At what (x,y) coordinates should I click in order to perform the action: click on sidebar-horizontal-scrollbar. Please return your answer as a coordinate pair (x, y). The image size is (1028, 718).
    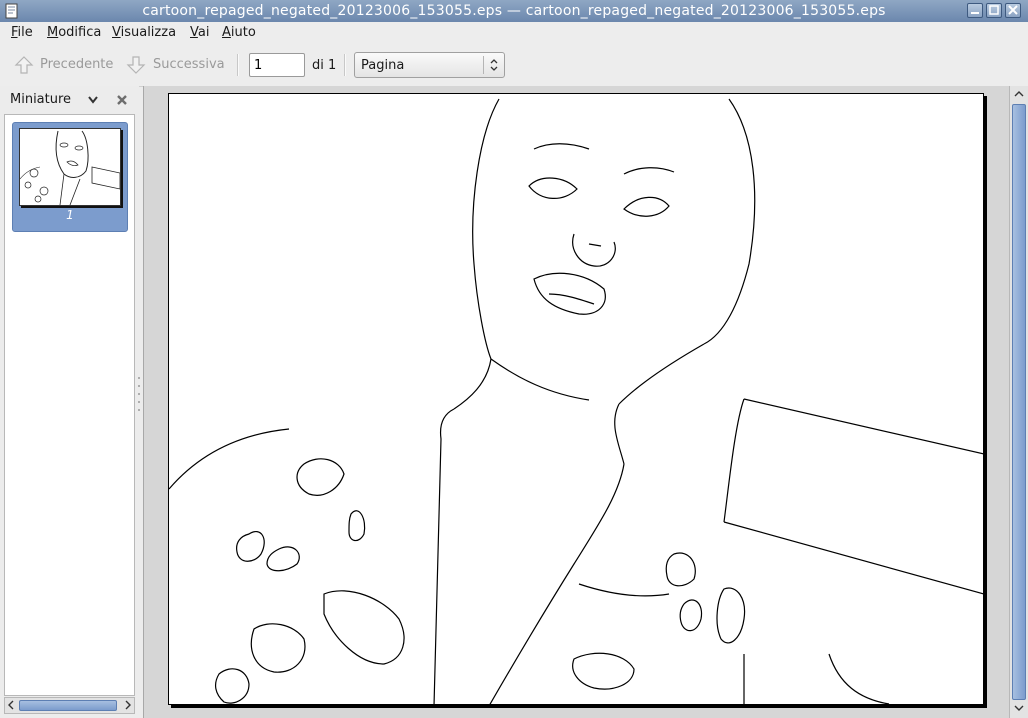
    Looking at the image, I should click on (69, 705).